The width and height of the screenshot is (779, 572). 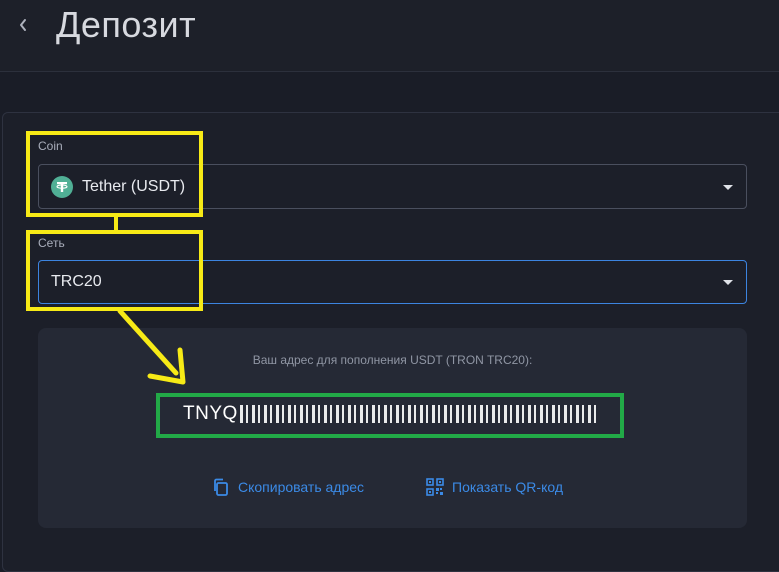 I want to click on annotation-arrows, so click(x=150, y=301).